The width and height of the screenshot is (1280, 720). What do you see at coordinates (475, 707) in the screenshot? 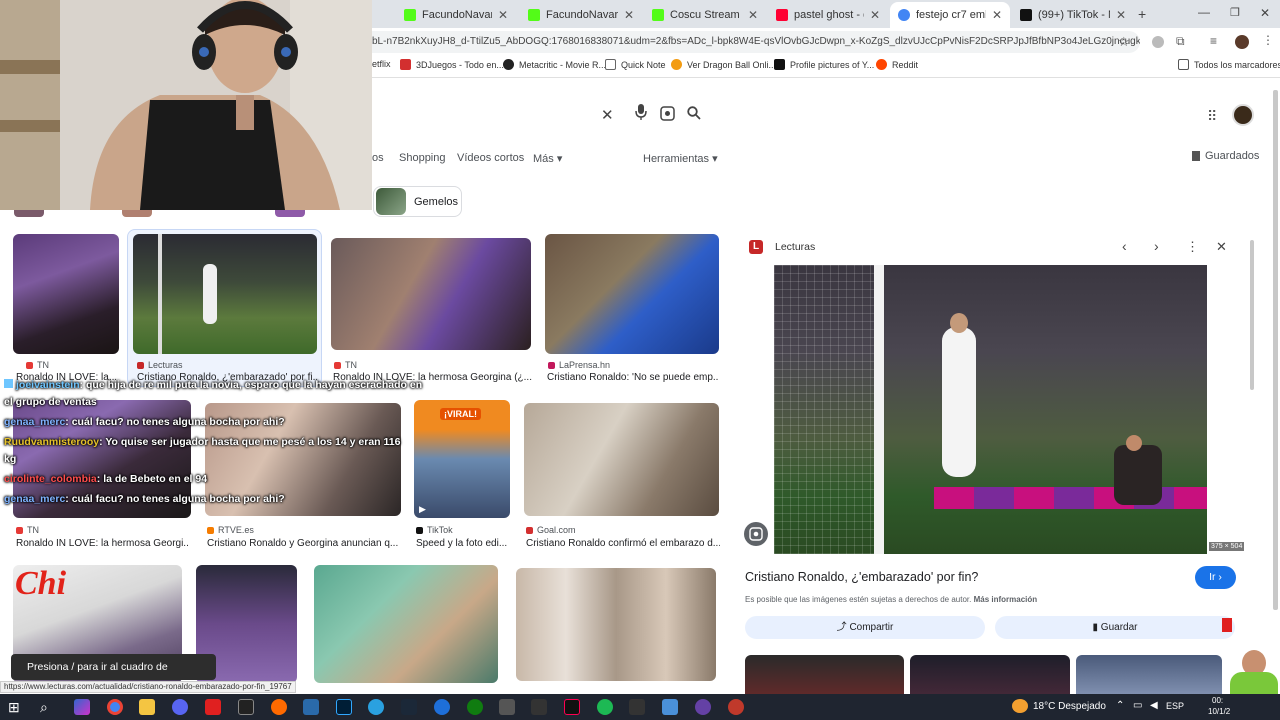
I see `xbox-icon` at bounding box center [475, 707].